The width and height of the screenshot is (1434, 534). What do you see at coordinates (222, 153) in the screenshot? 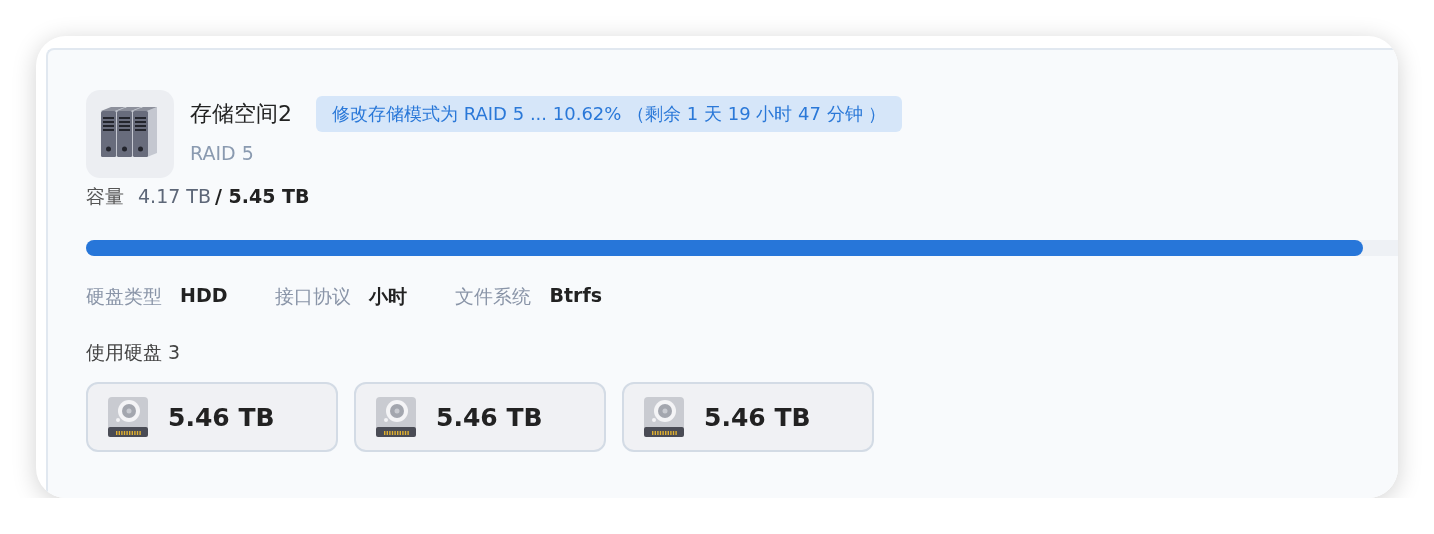
I see `raid-level: RAID 5` at bounding box center [222, 153].